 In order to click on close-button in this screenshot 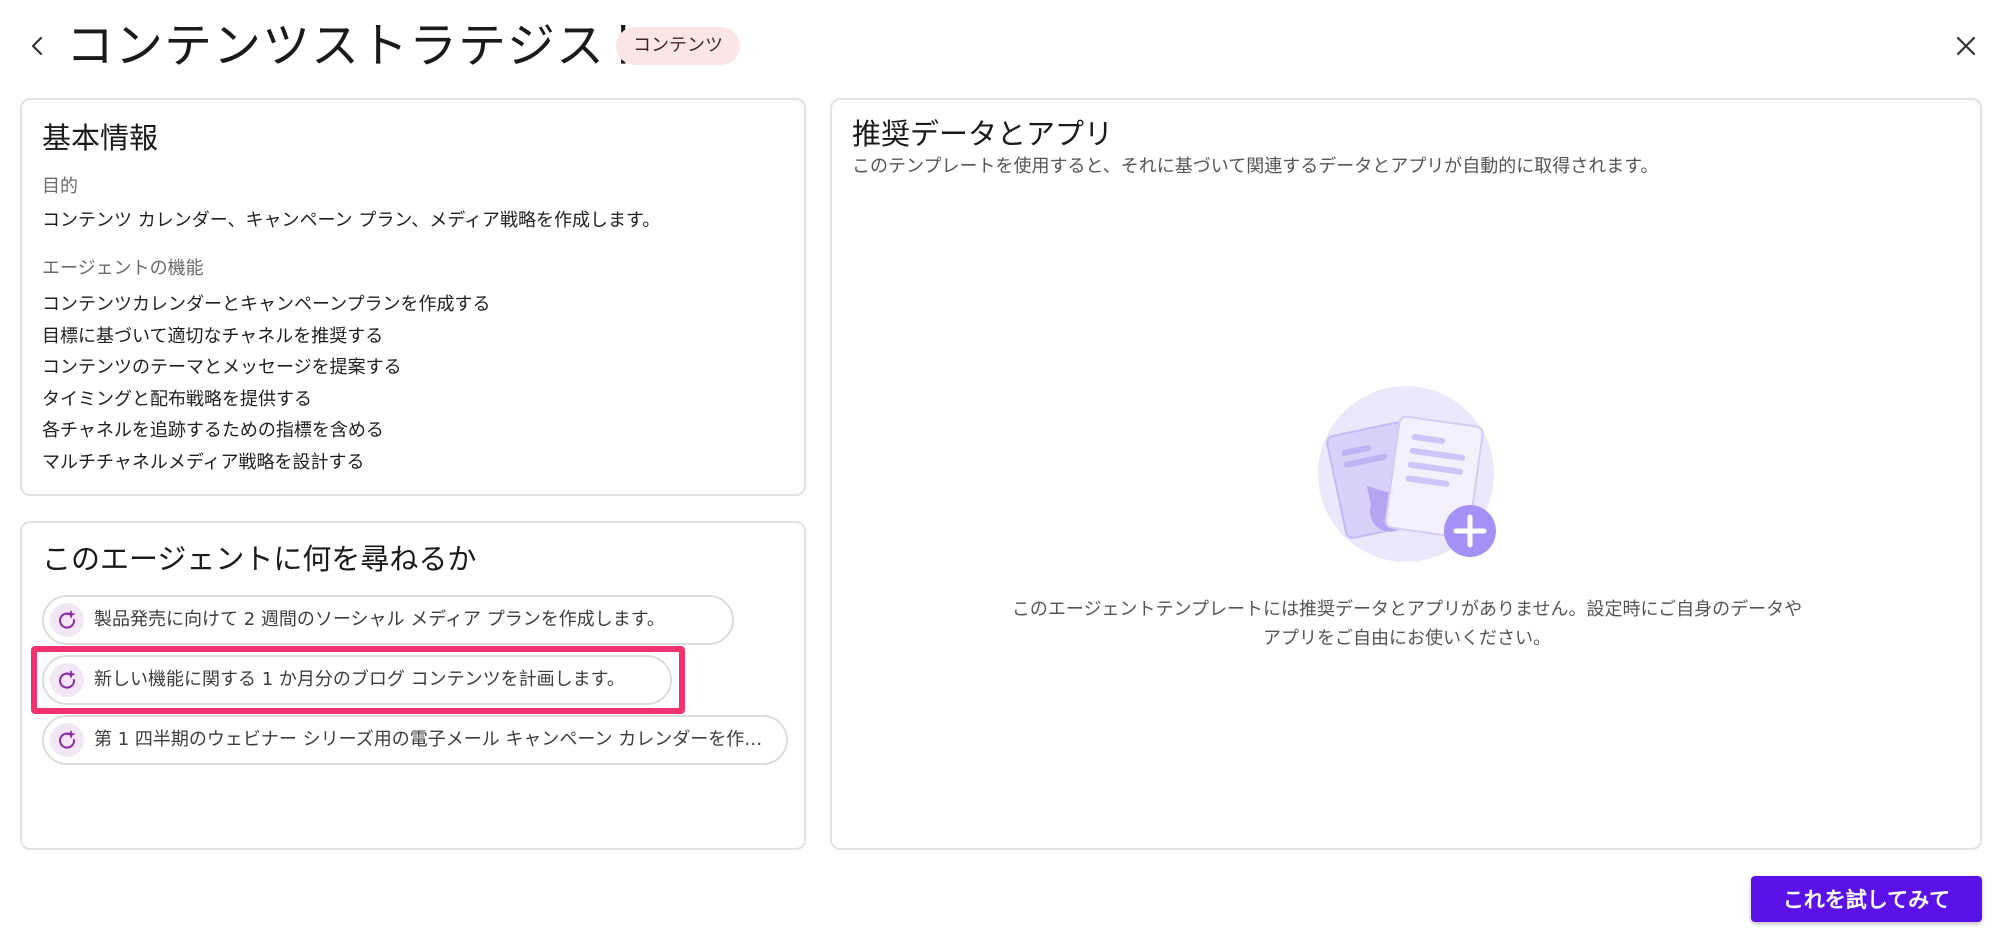, I will do `click(1966, 46)`.